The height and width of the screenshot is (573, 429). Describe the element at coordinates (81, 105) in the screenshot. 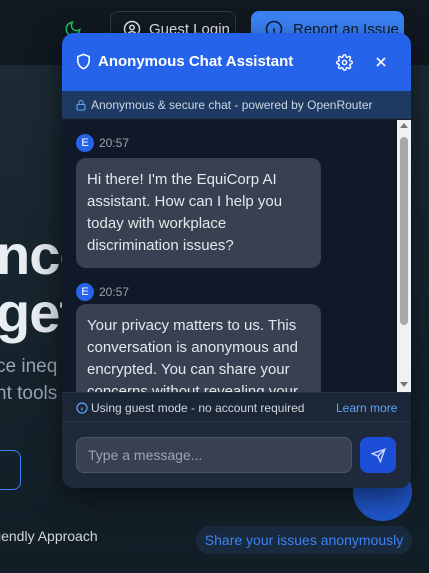

I see `lock-icon` at that location.